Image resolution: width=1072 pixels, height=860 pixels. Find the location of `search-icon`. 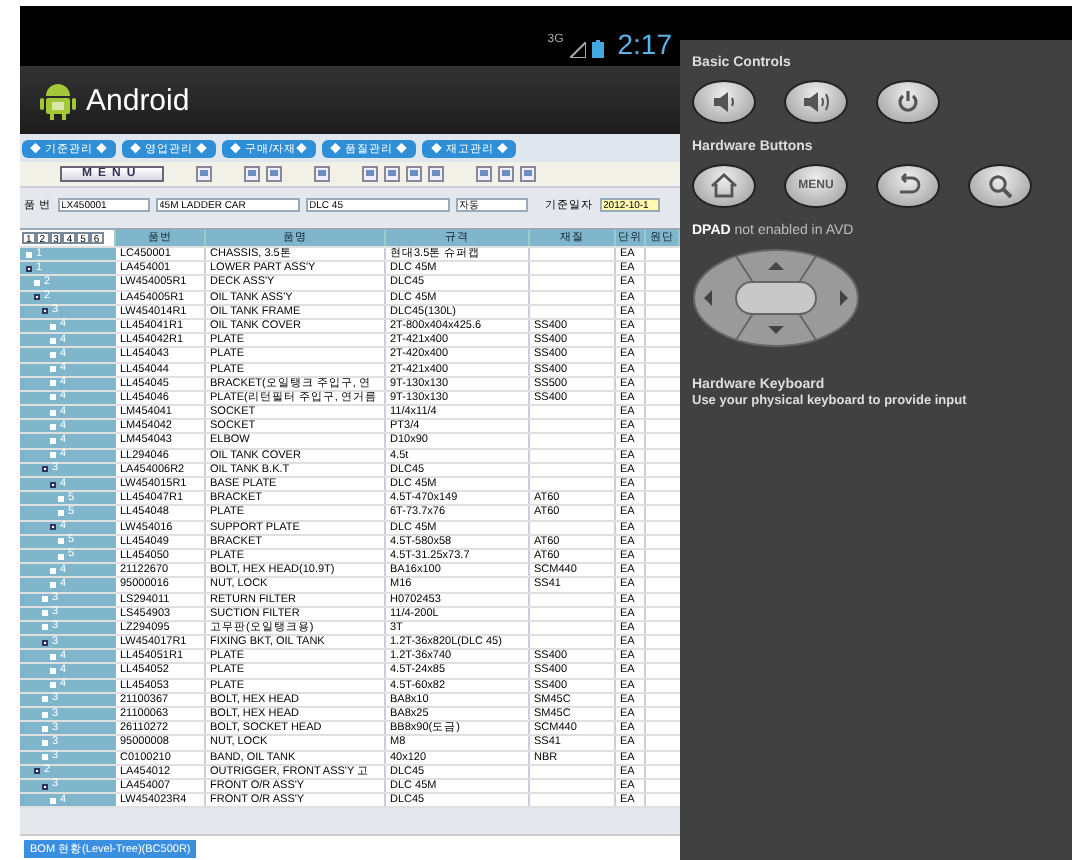

search-icon is located at coordinates (1000, 186).